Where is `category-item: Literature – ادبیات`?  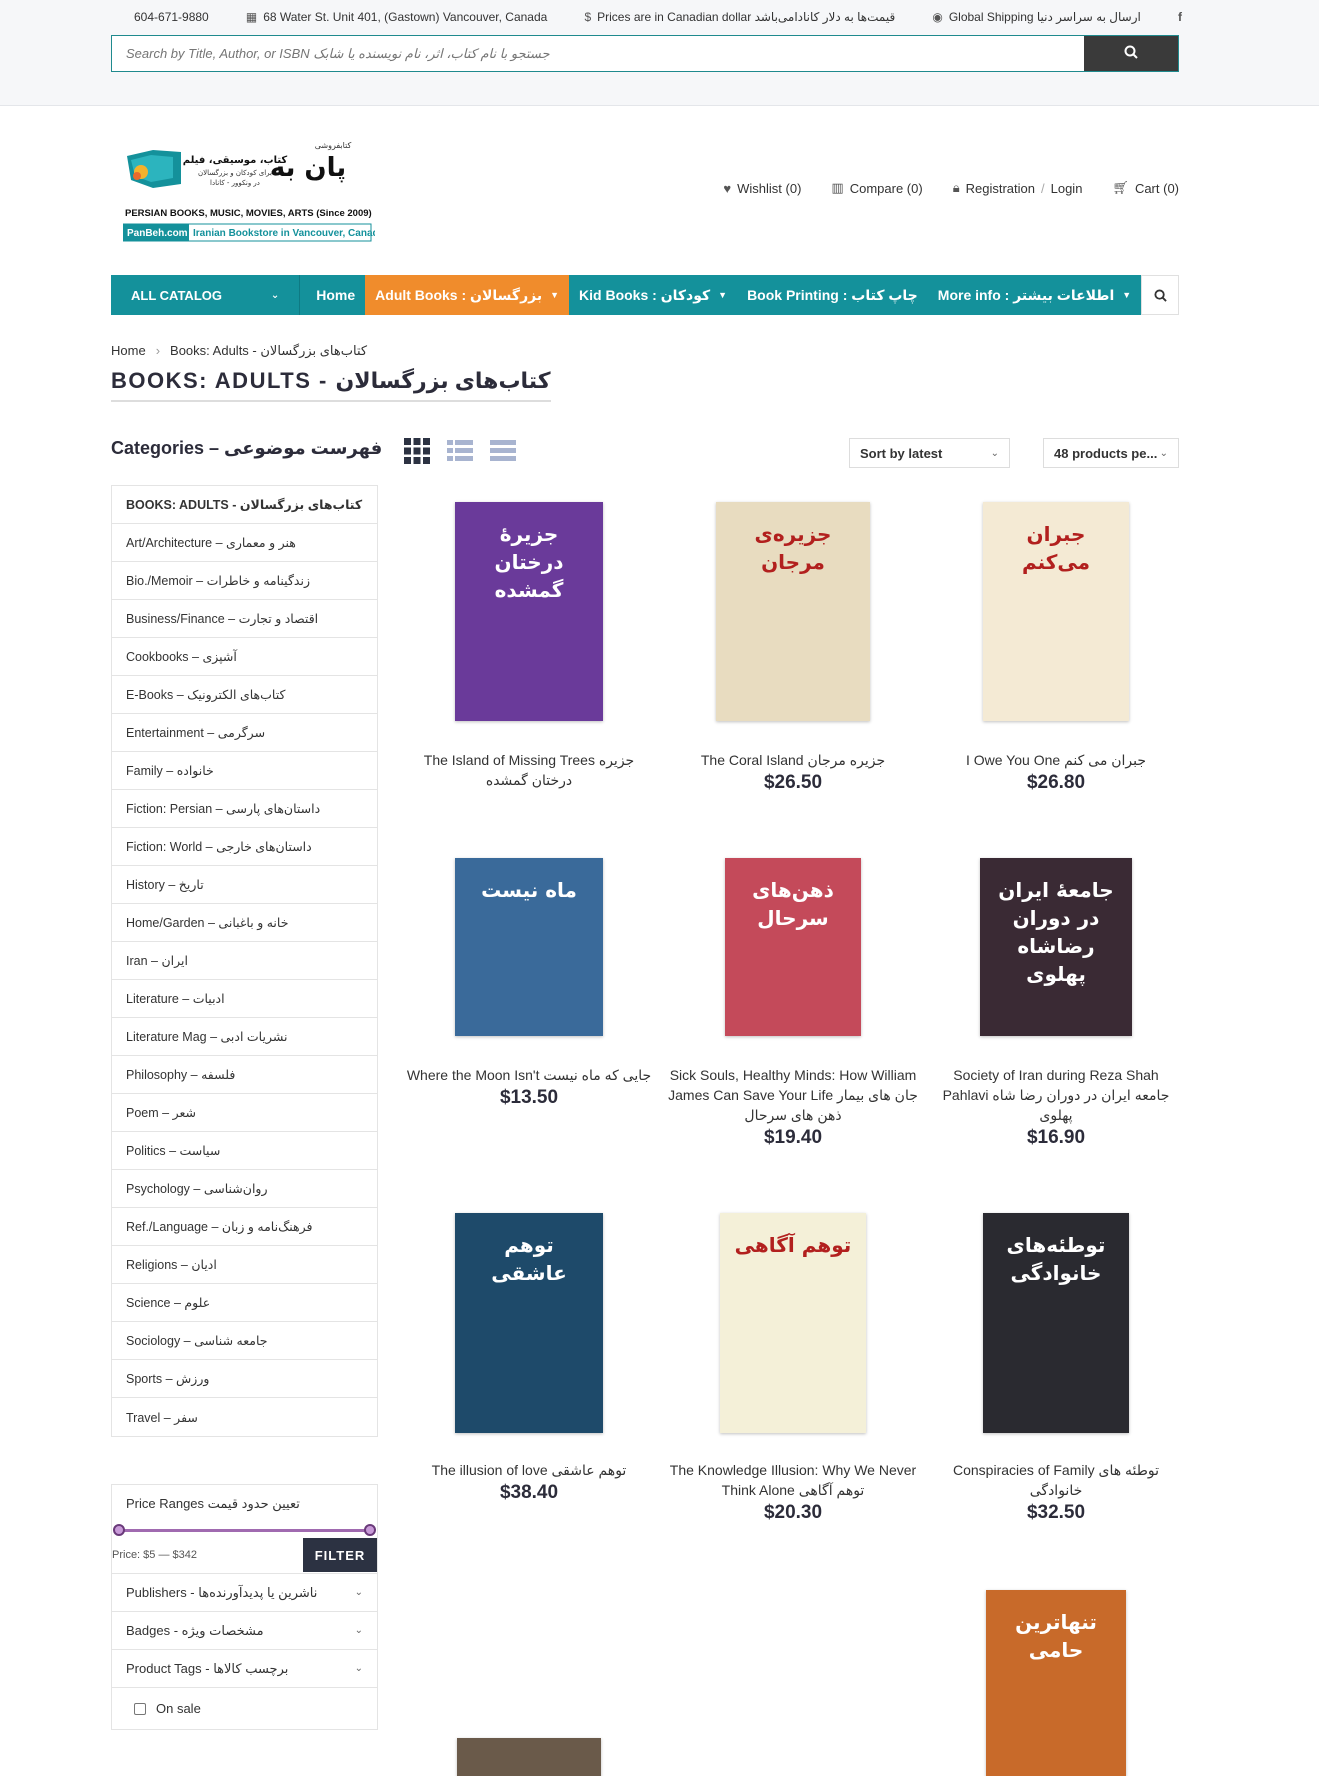
category-item: Literature – ادبیات is located at coordinates (244, 999).